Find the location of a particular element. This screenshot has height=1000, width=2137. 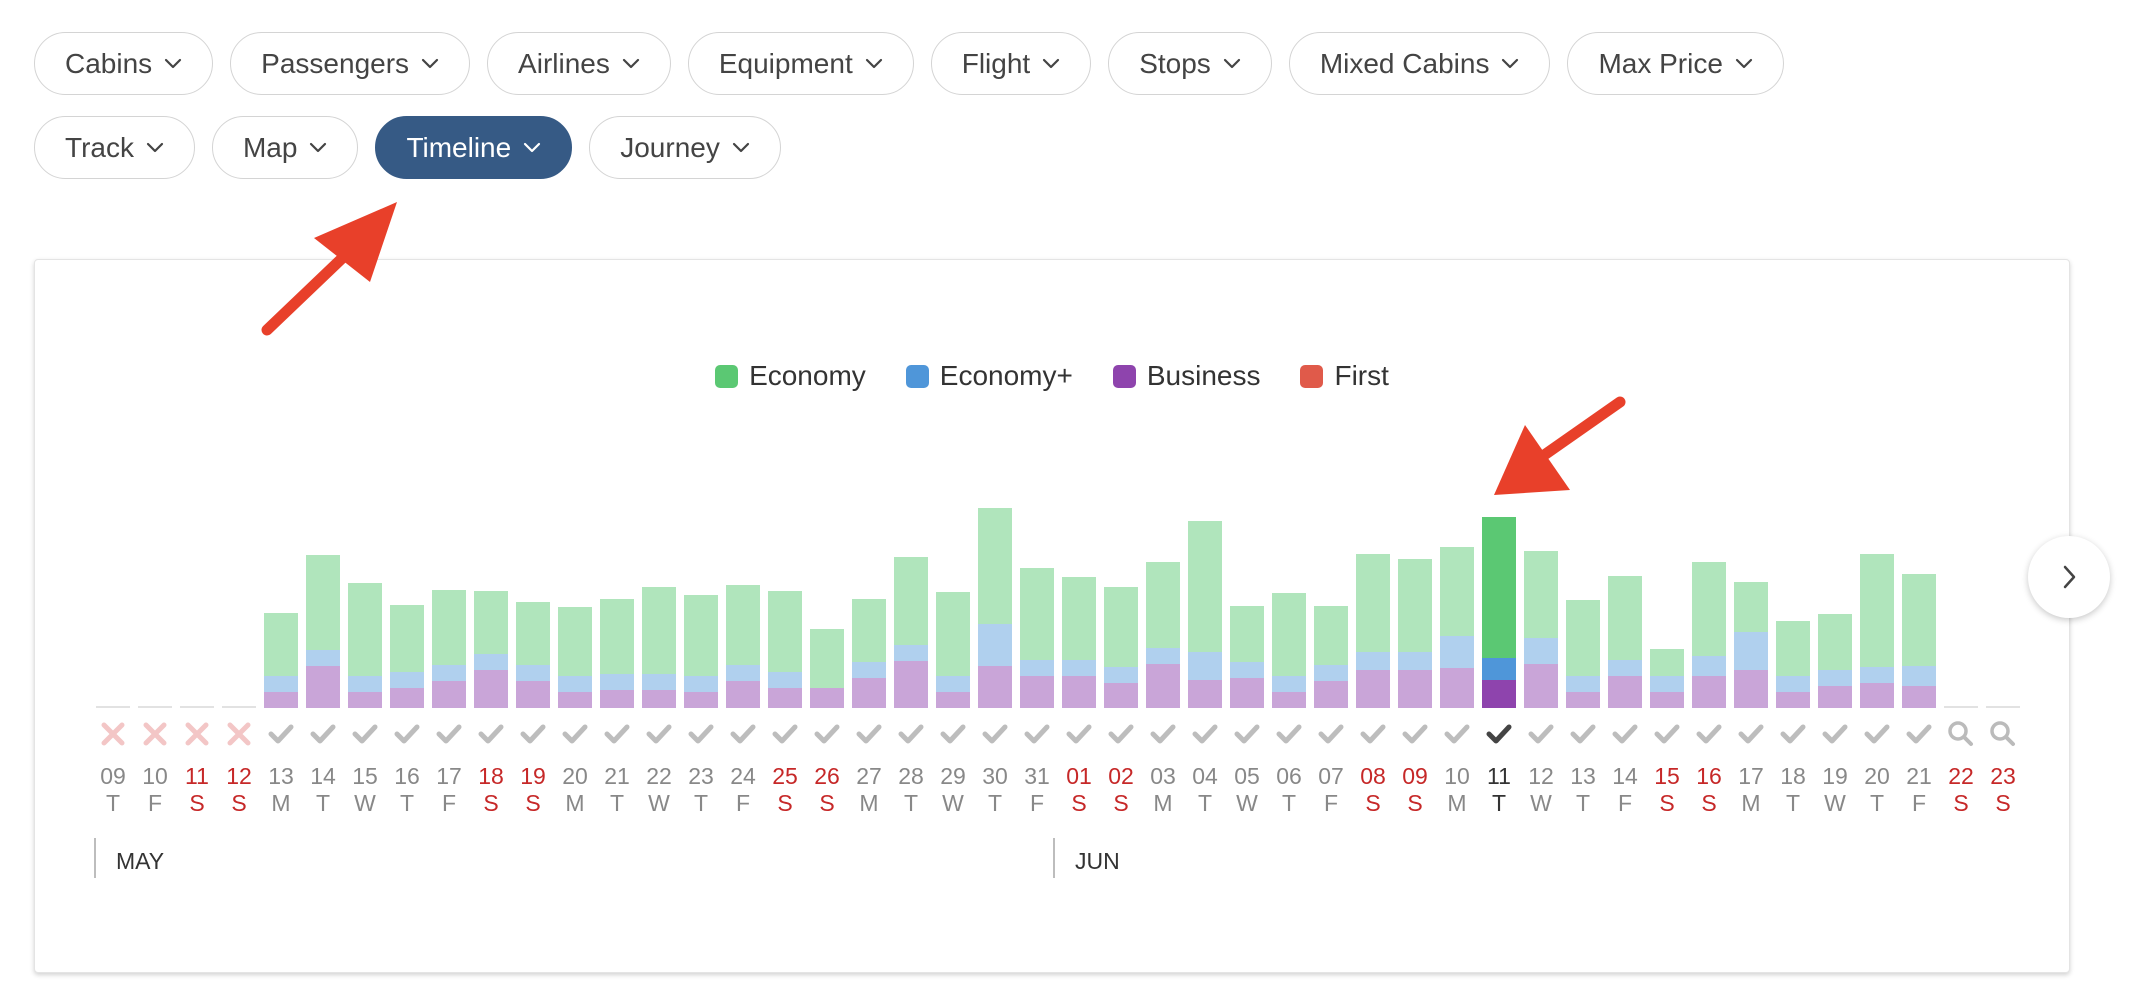

mixed-cabins-filter-button: Mixed Cabins is located at coordinates (1419, 63).